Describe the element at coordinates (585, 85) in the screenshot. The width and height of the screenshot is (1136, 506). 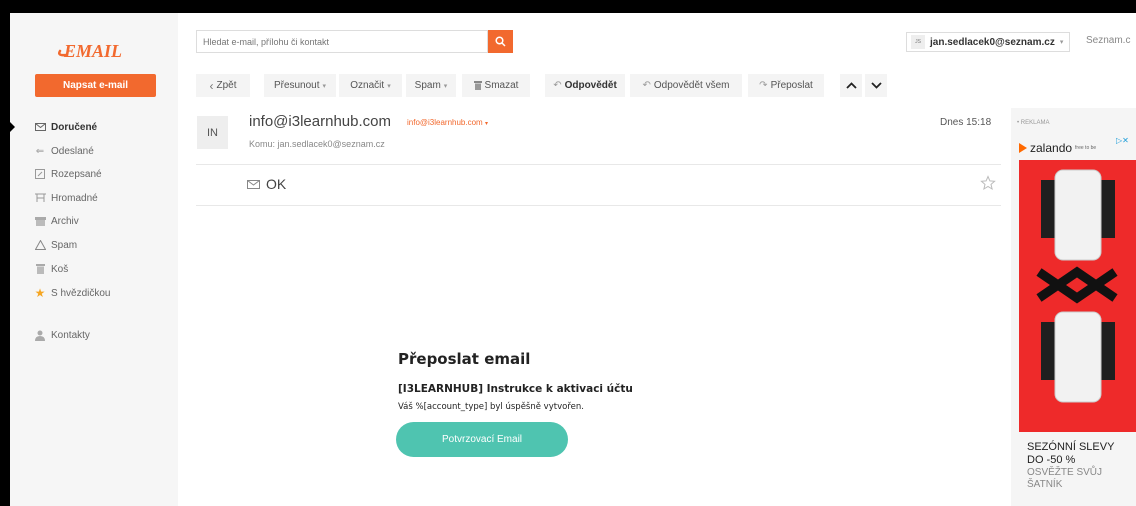
I see `reply-button: ↶ Odpovědět` at that location.